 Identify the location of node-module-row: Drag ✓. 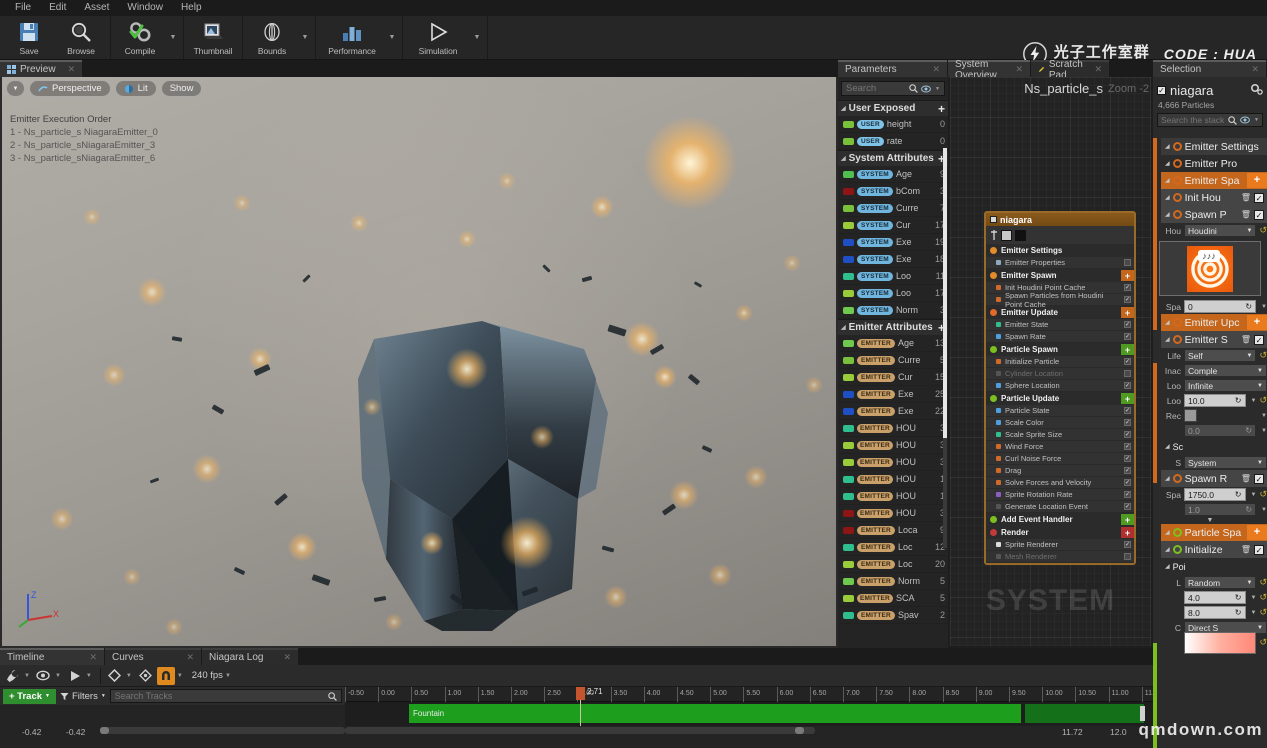
(1060, 471).